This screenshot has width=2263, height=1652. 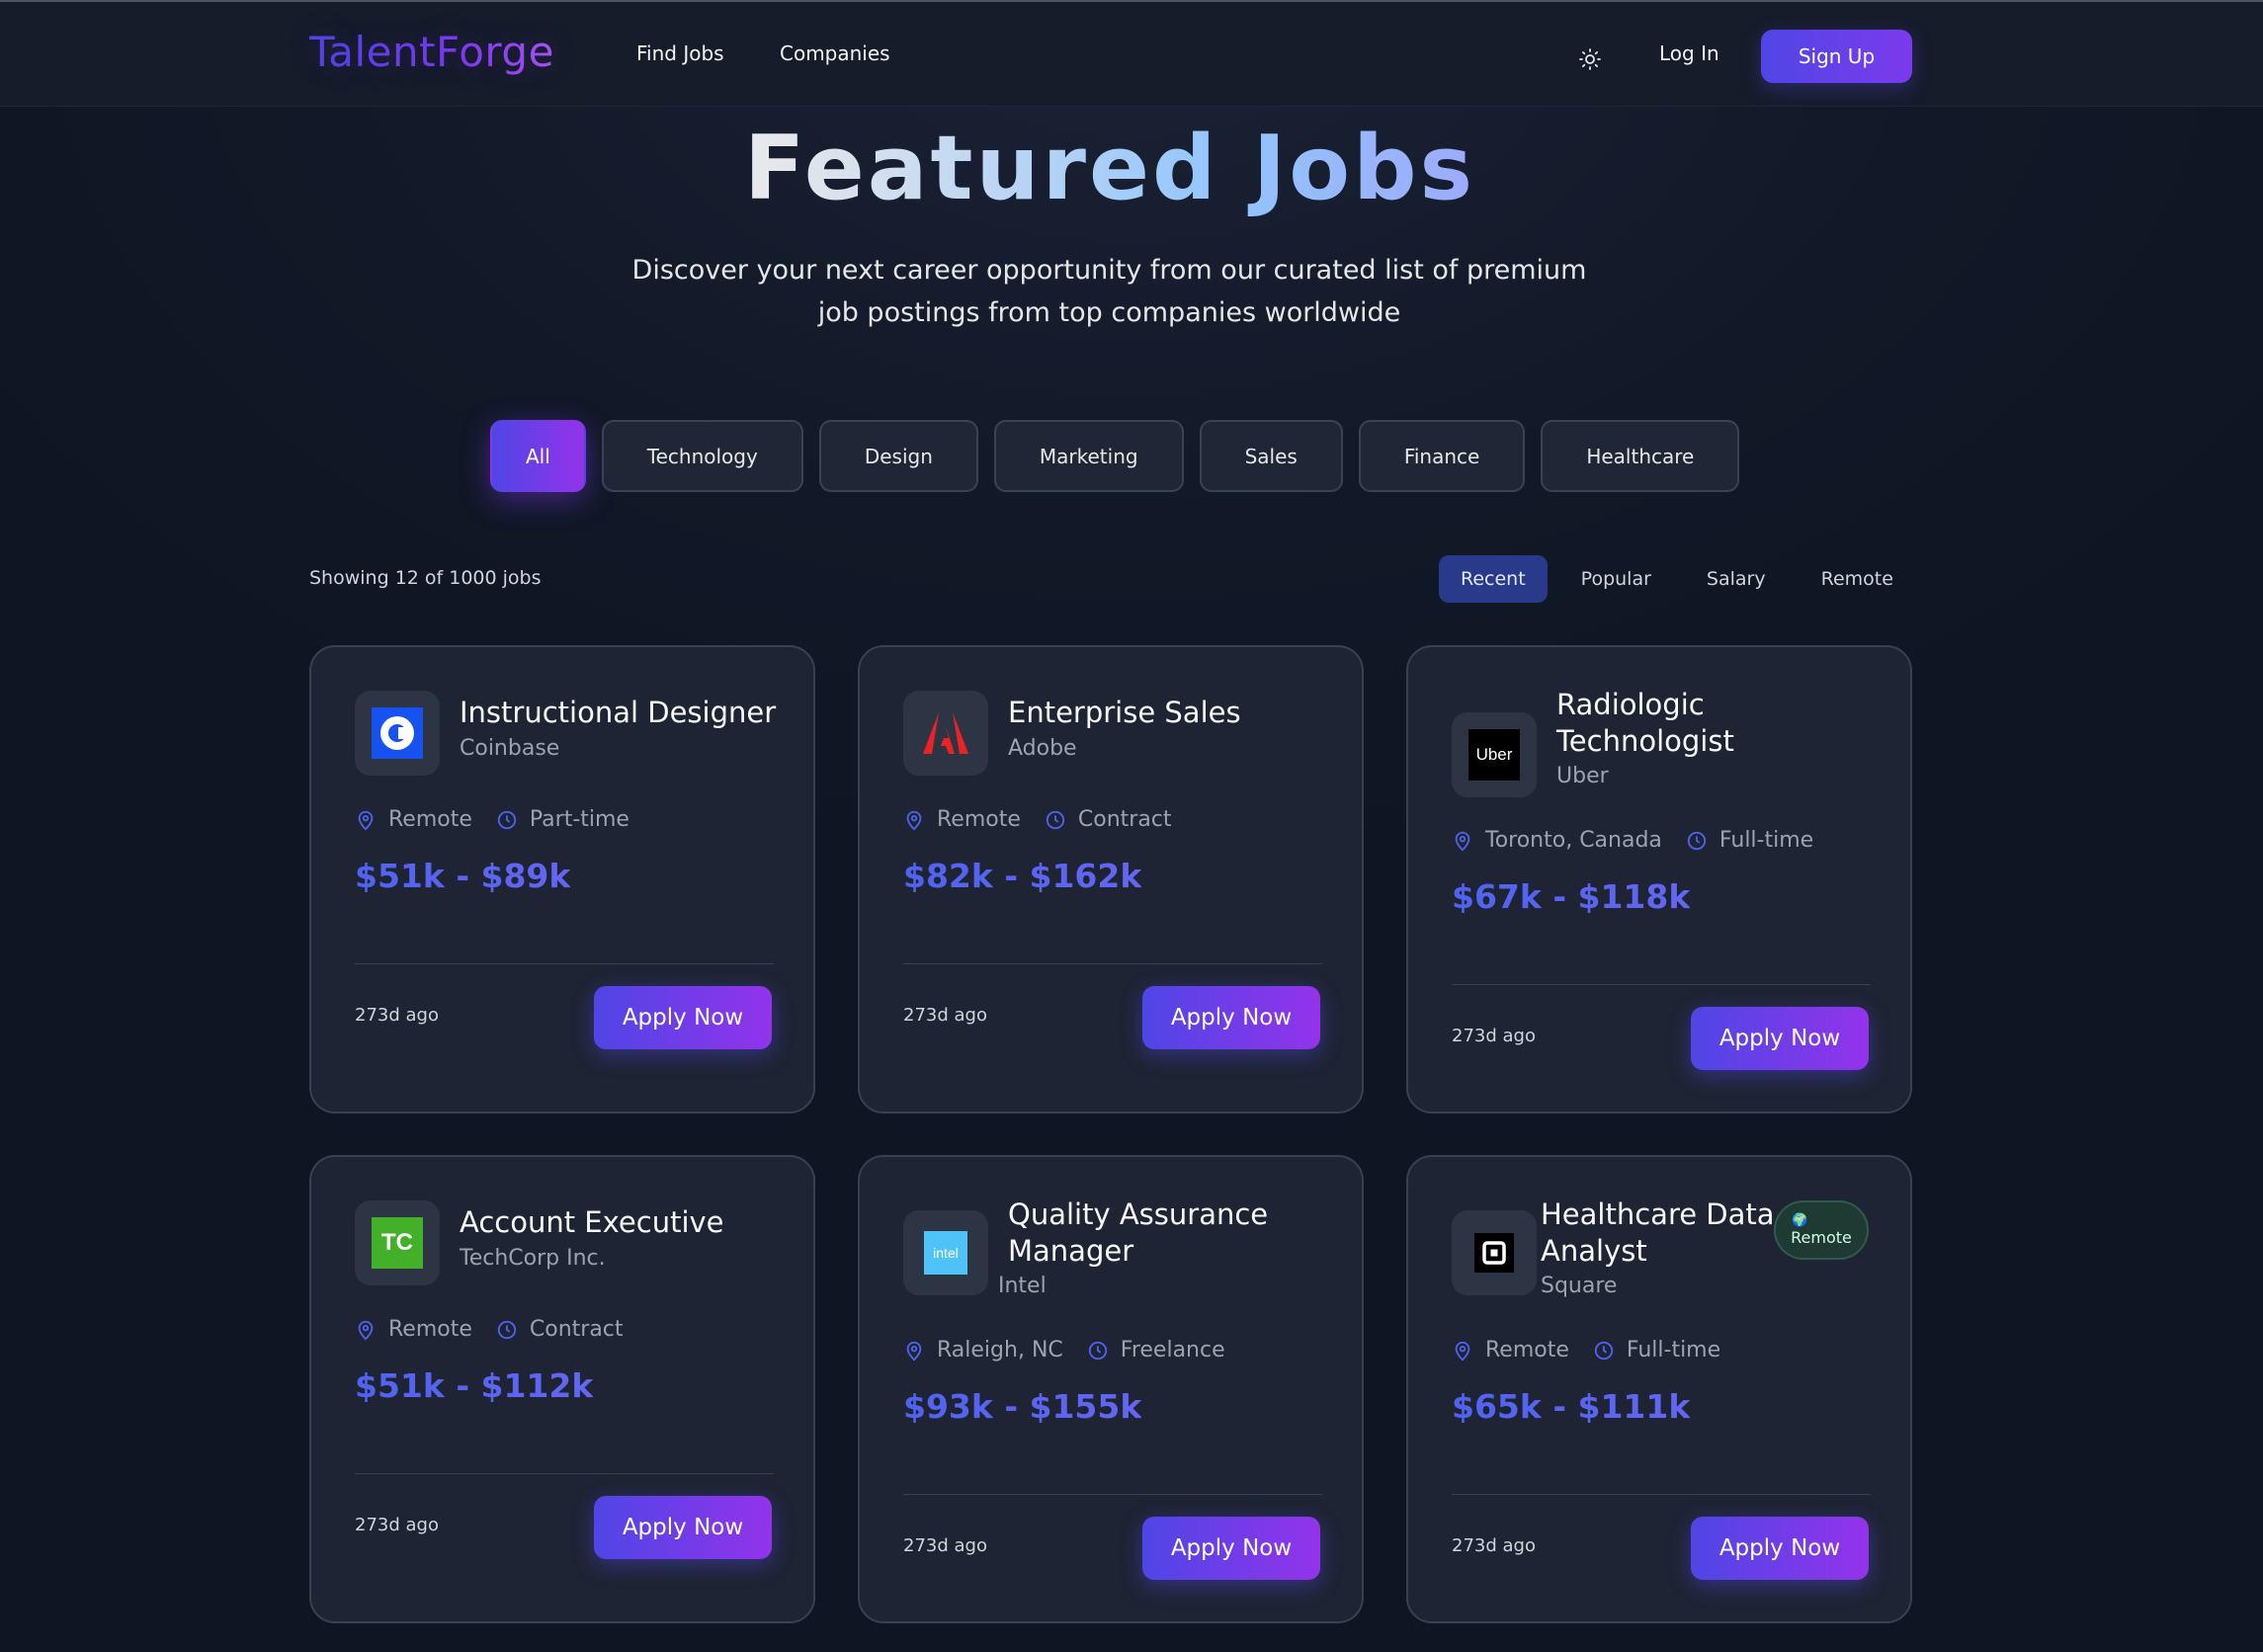 What do you see at coordinates (1042, 748) in the screenshot?
I see `company-name: Adobe` at bounding box center [1042, 748].